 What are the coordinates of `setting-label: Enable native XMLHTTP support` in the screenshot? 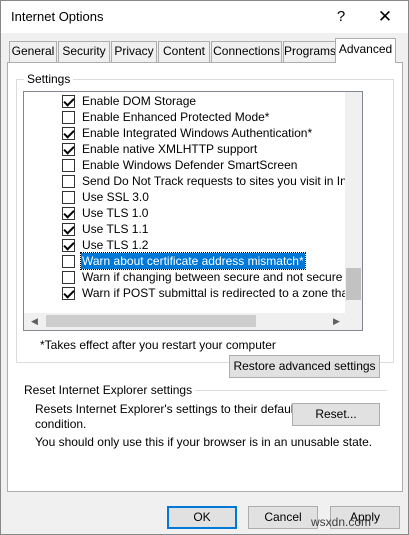 It's located at (170, 149).